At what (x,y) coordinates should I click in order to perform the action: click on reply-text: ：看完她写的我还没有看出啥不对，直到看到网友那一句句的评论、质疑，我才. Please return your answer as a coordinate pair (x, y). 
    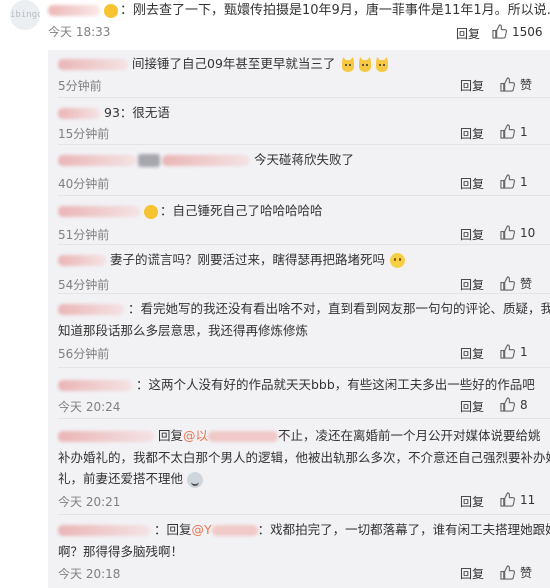
    Looking at the image, I should click on (304, 309).